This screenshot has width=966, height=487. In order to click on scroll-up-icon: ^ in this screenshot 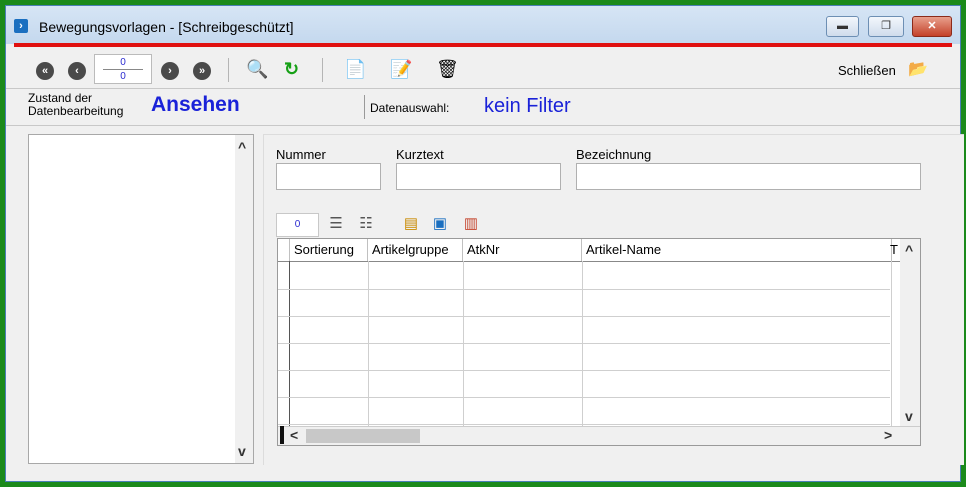, I will do `click(242, 147)`.